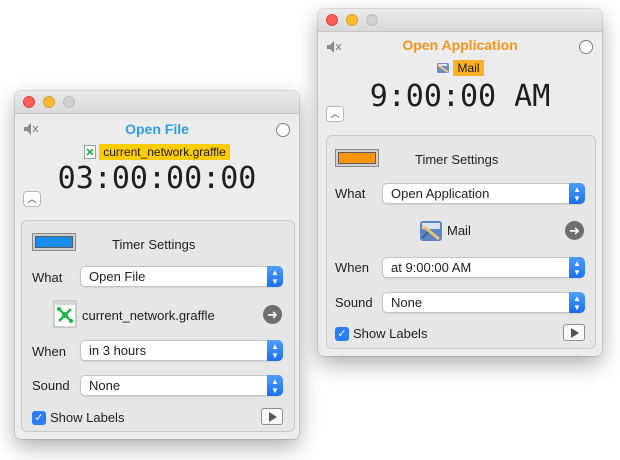 The image size is (620, 460). I want to click on what-popup: Open Application ▲ ▼, so click(483, 193).